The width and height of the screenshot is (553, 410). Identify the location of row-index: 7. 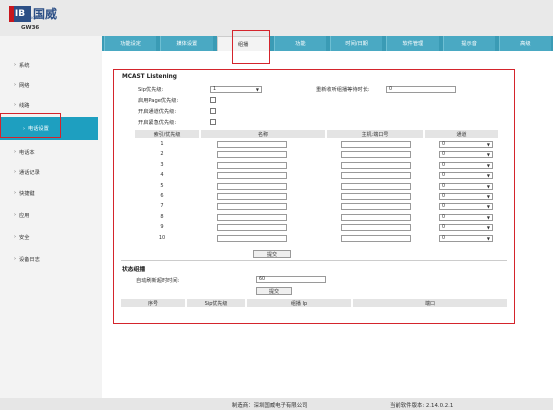
(162, 206).